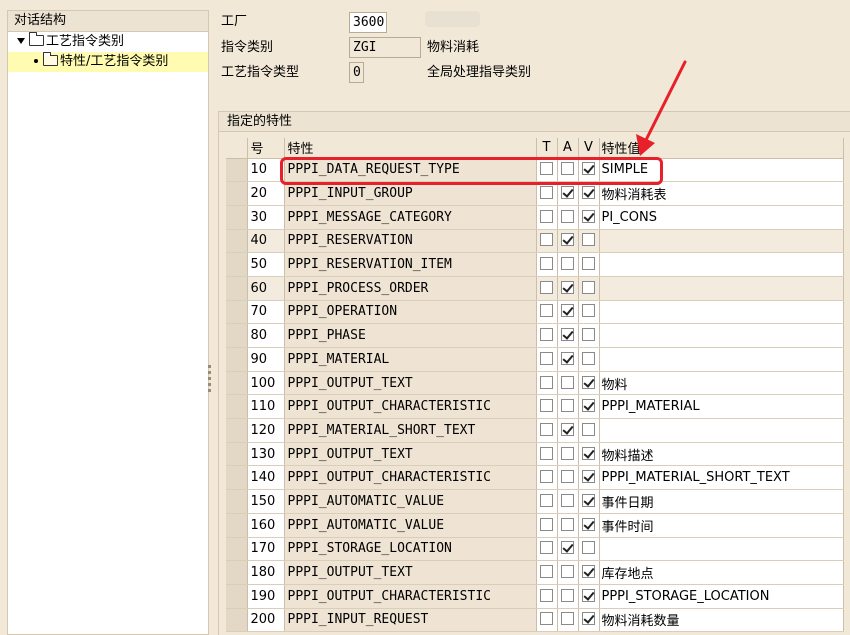  I want to click on annotation-arrow, so click(661, 108).